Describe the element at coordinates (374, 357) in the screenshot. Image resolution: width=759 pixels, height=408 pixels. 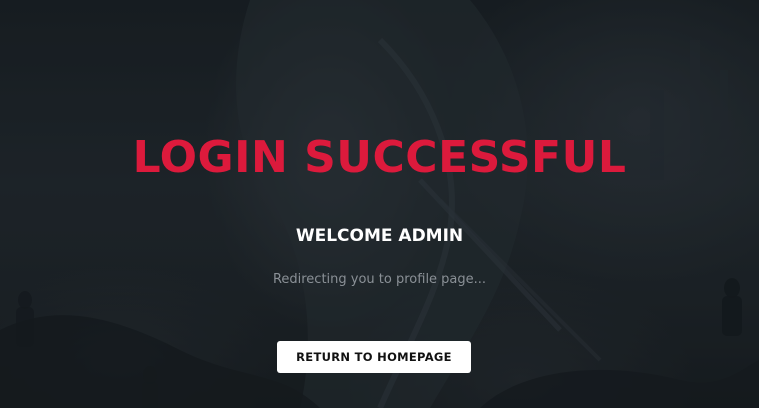
I see `return-to-homepage-button: RETURN TO HOMEPAGE` at that location.